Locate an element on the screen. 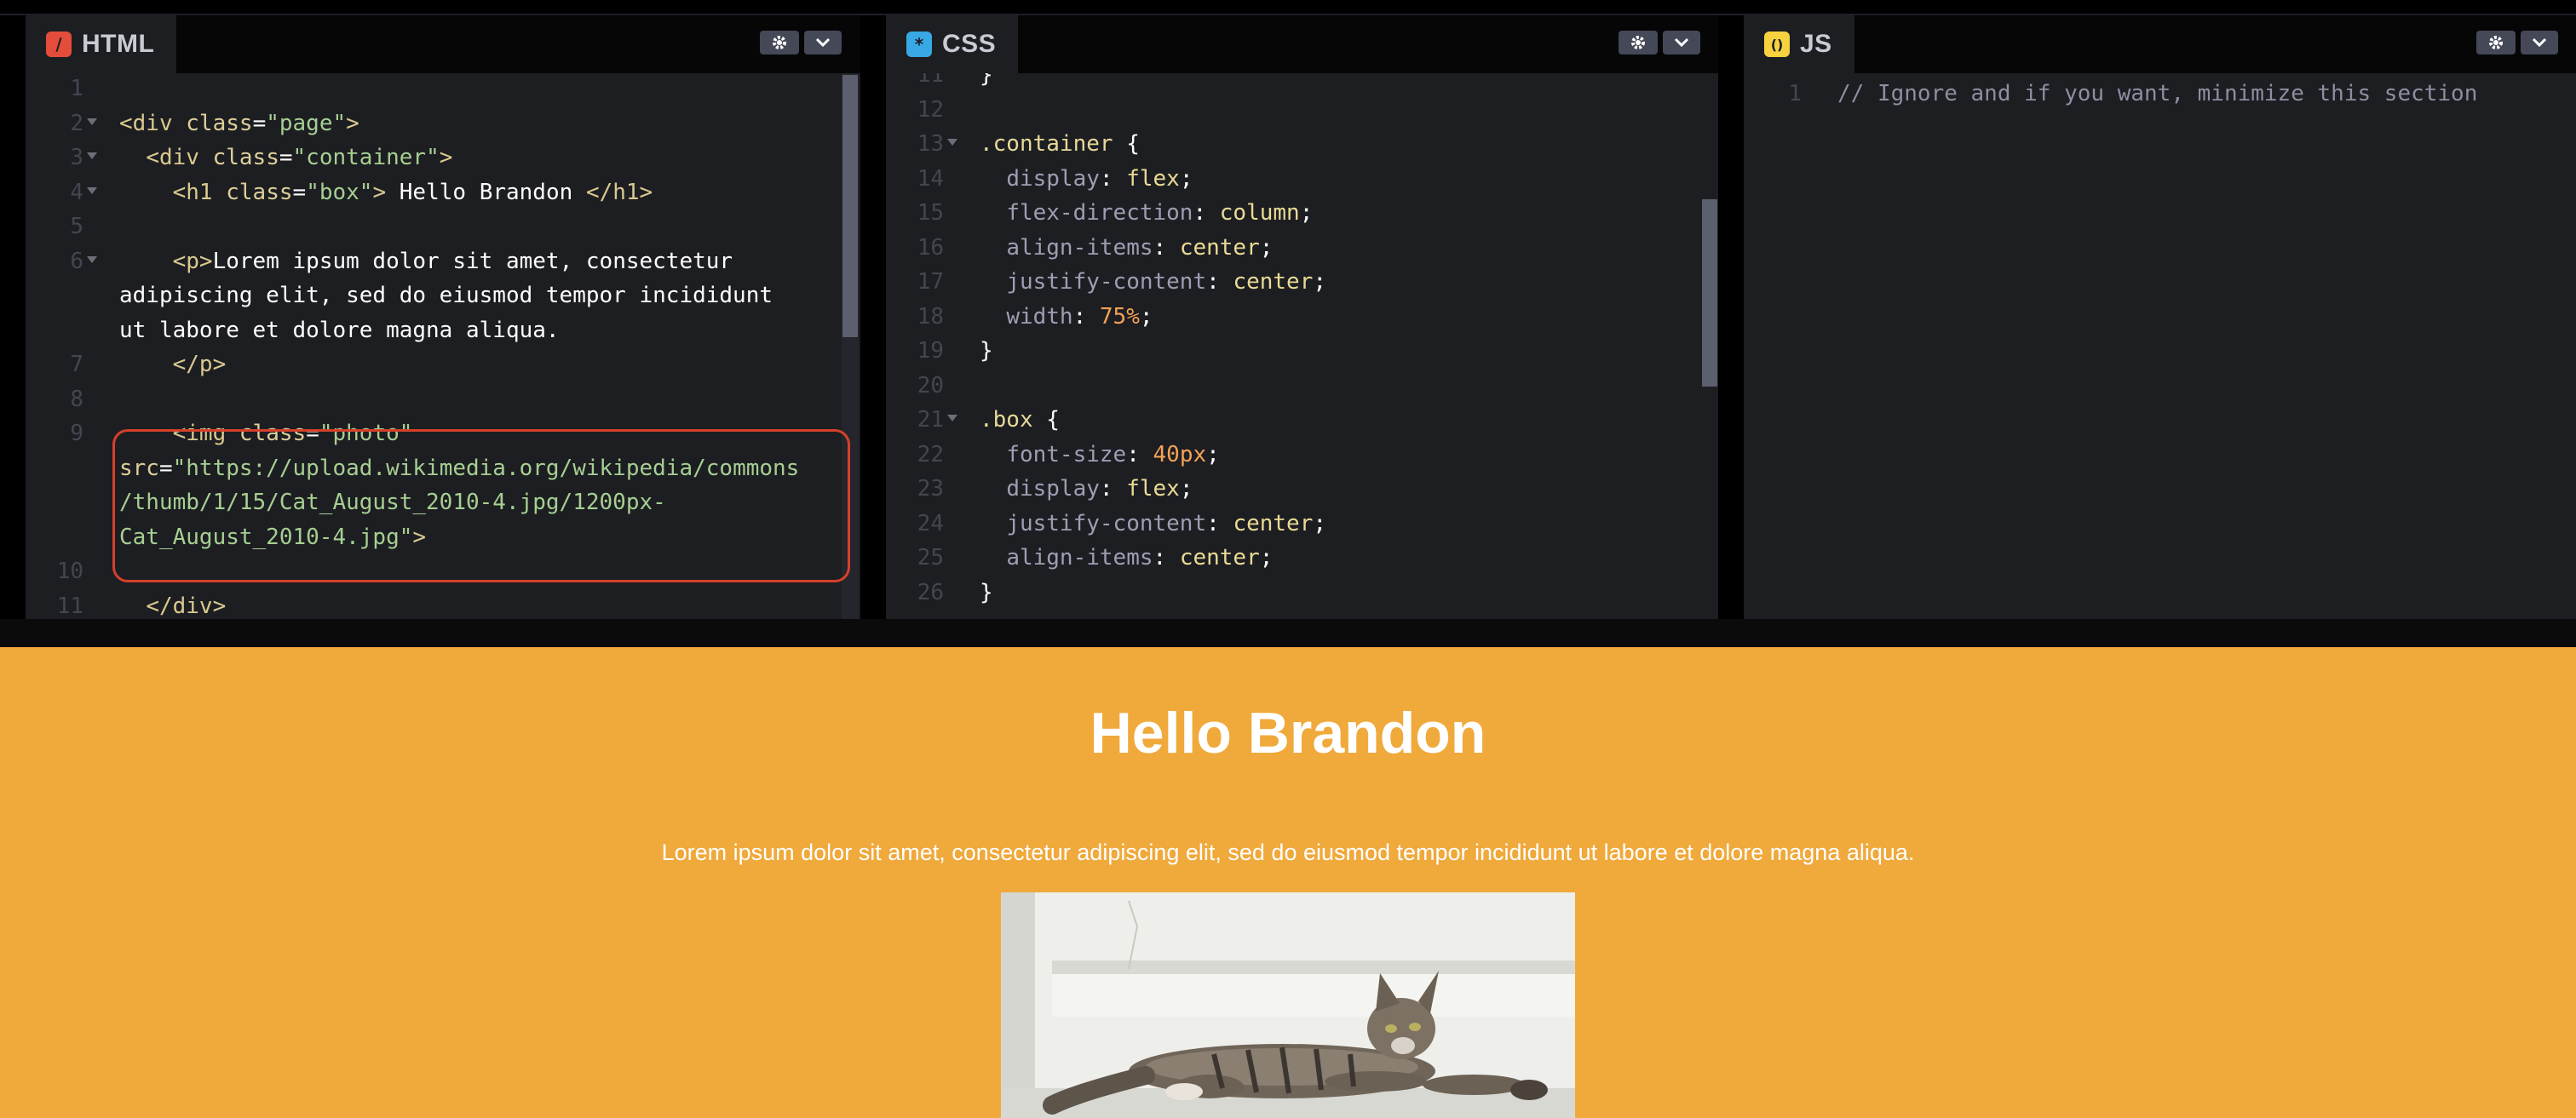 This screenshot has width=2576, height=1118. code-token: <h1 is located at coordinates (200, 192).